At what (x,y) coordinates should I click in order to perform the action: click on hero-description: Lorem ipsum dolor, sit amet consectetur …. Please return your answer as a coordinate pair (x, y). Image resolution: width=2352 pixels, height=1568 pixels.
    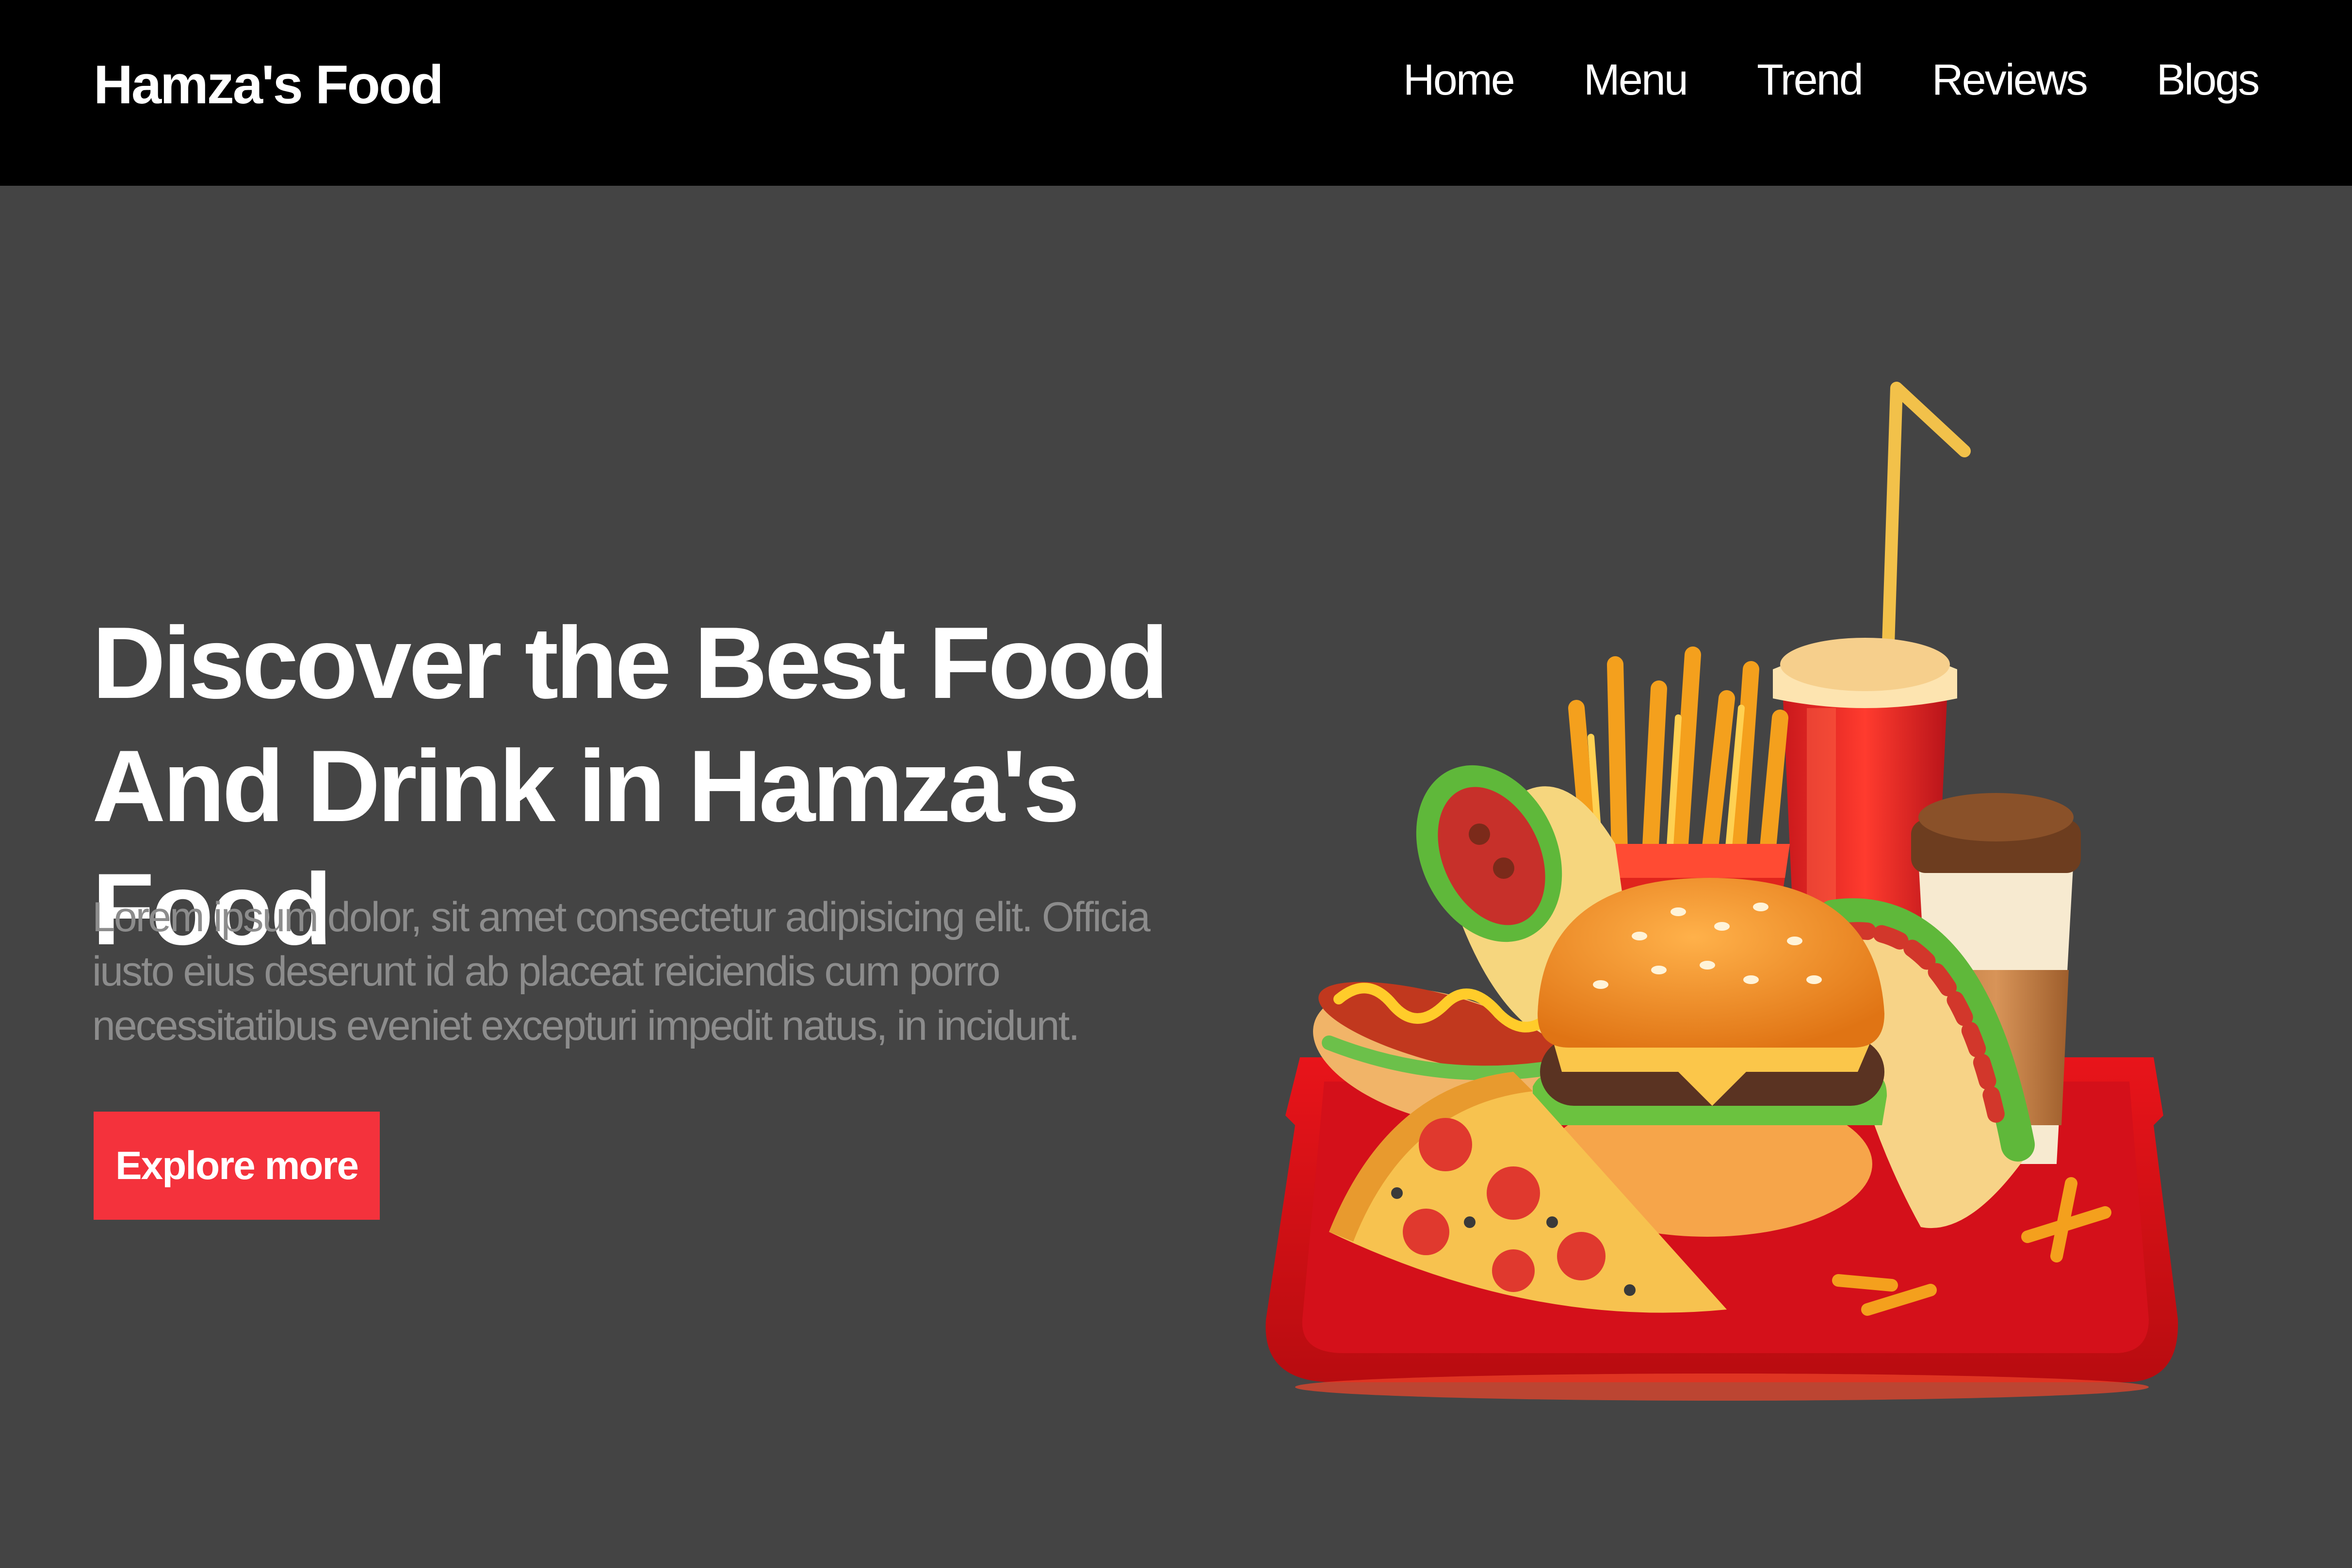
    Looking at the image, I should click on (622, 971).